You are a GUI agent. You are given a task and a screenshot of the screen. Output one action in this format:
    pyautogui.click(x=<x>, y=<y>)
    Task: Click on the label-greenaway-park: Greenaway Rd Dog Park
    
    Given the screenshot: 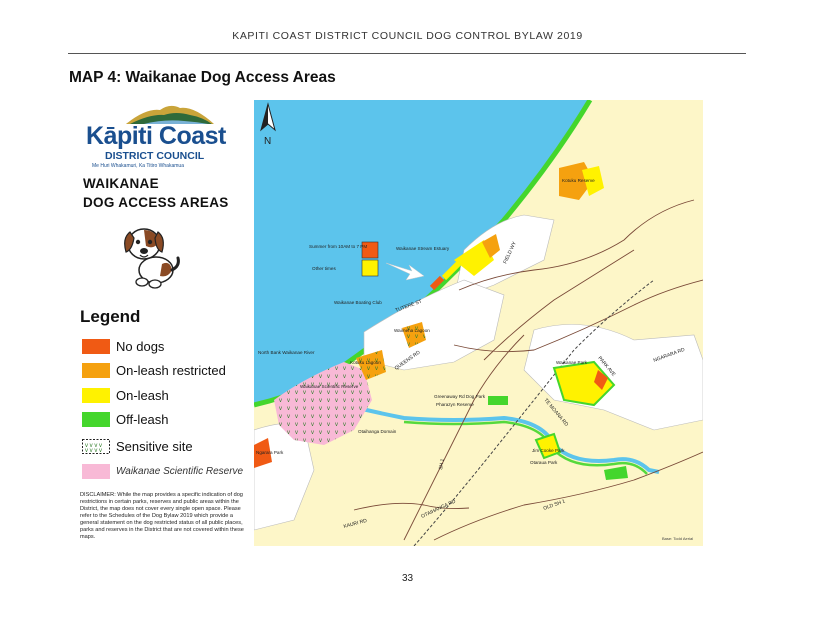 What is the action you would take?
    pyautogui.click(x=460, y=396)
    